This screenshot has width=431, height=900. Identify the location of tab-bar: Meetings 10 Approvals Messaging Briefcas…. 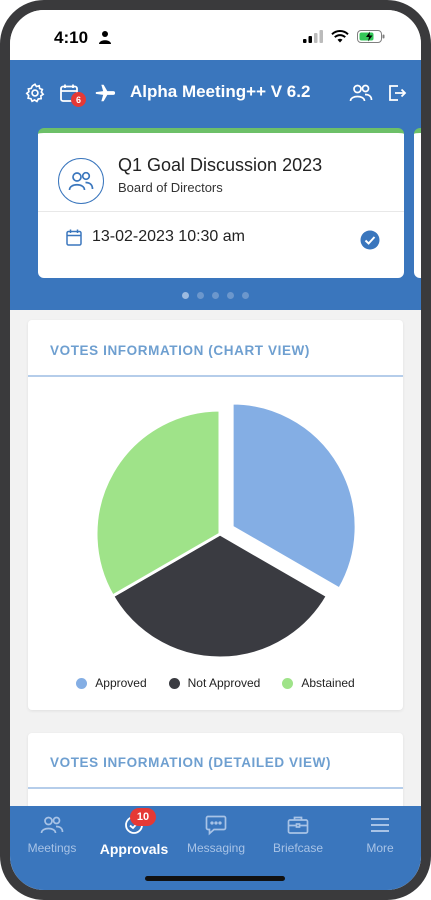
(215, 848).